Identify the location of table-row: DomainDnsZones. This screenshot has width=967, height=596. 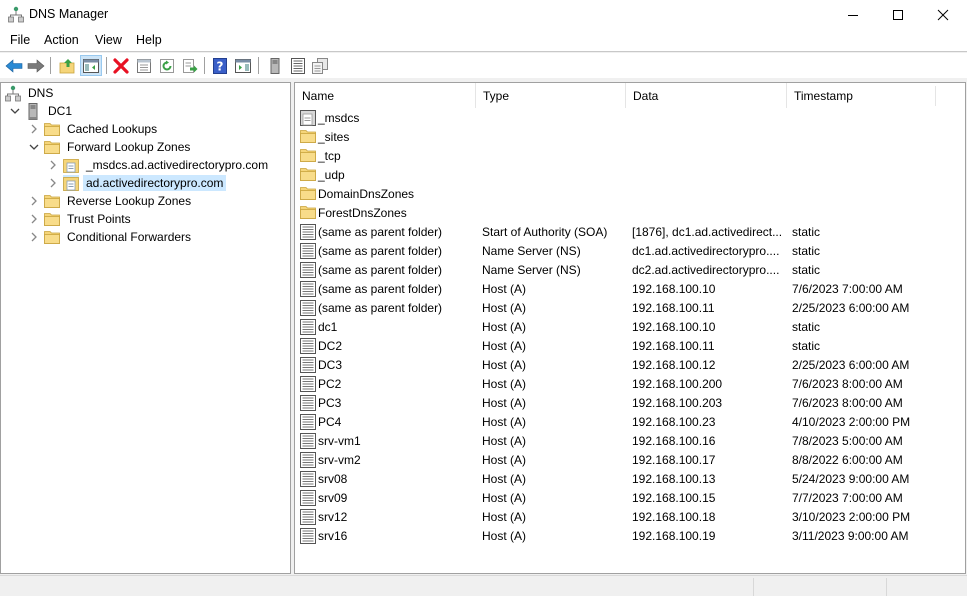
(630, 194).